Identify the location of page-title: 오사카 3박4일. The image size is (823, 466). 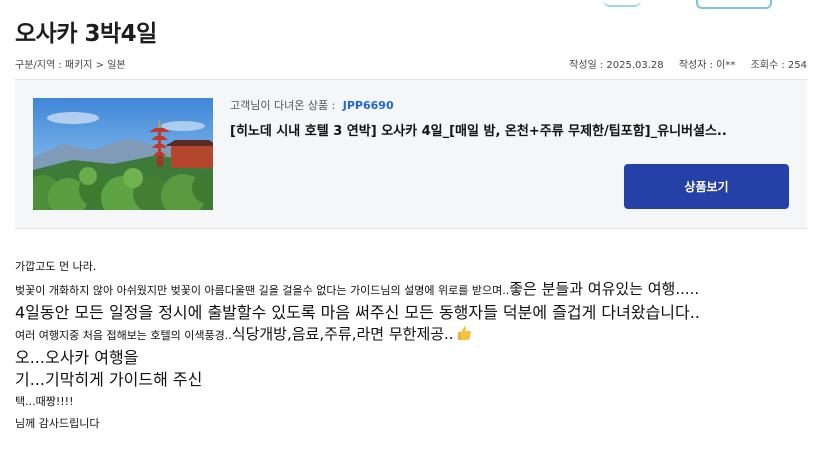
(86, 34).